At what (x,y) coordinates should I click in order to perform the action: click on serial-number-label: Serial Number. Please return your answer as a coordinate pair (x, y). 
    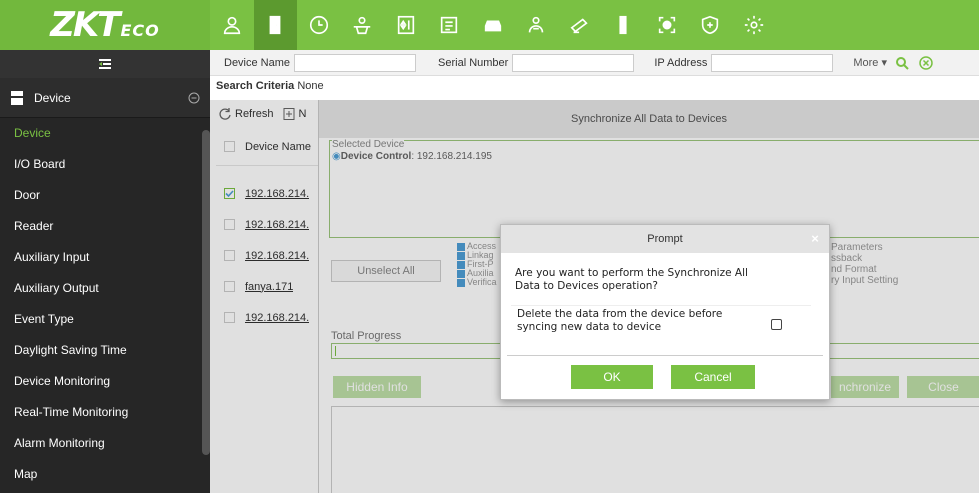
    Looking at the image, I should click on (473, 62).